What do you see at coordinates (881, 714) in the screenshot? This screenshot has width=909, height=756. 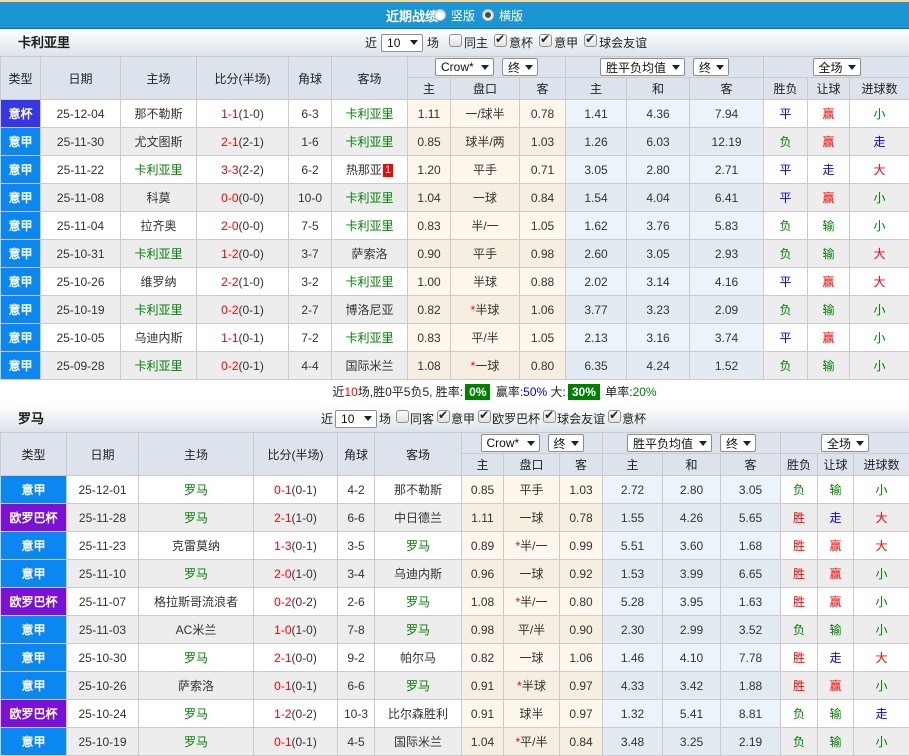 I see `result-goals-cell: 走` at bounding box center [881, 714].